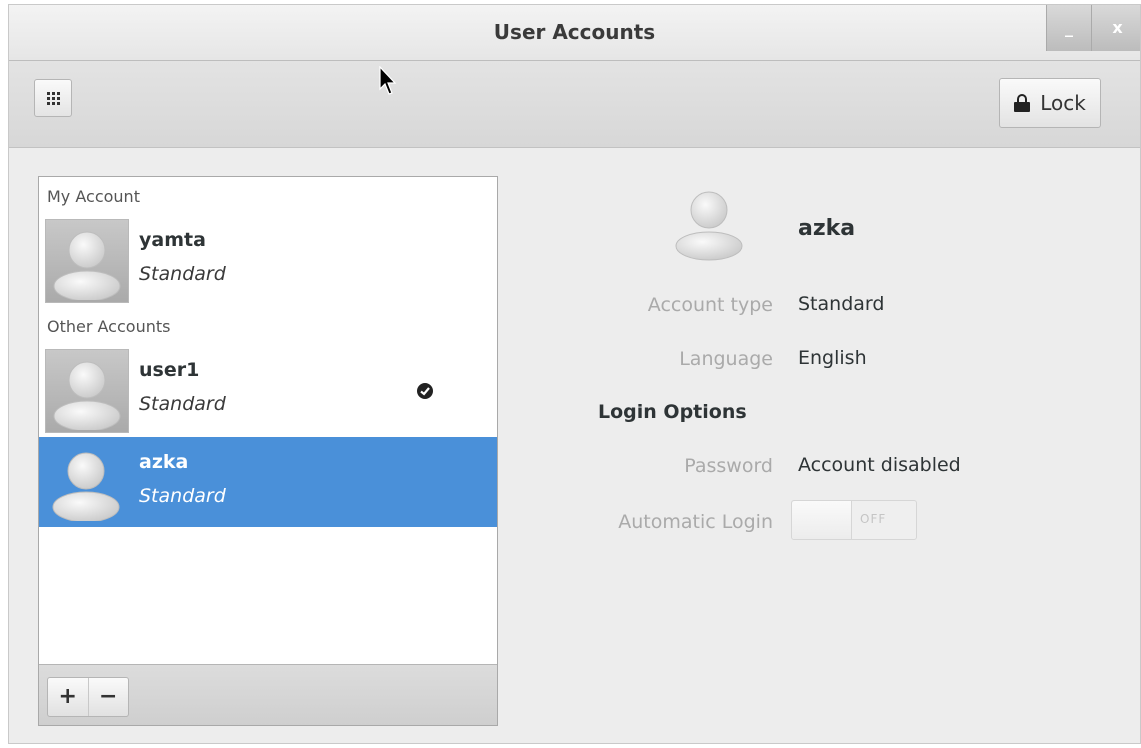  I want to click on account-type-label: Account type, so click(710, 305).